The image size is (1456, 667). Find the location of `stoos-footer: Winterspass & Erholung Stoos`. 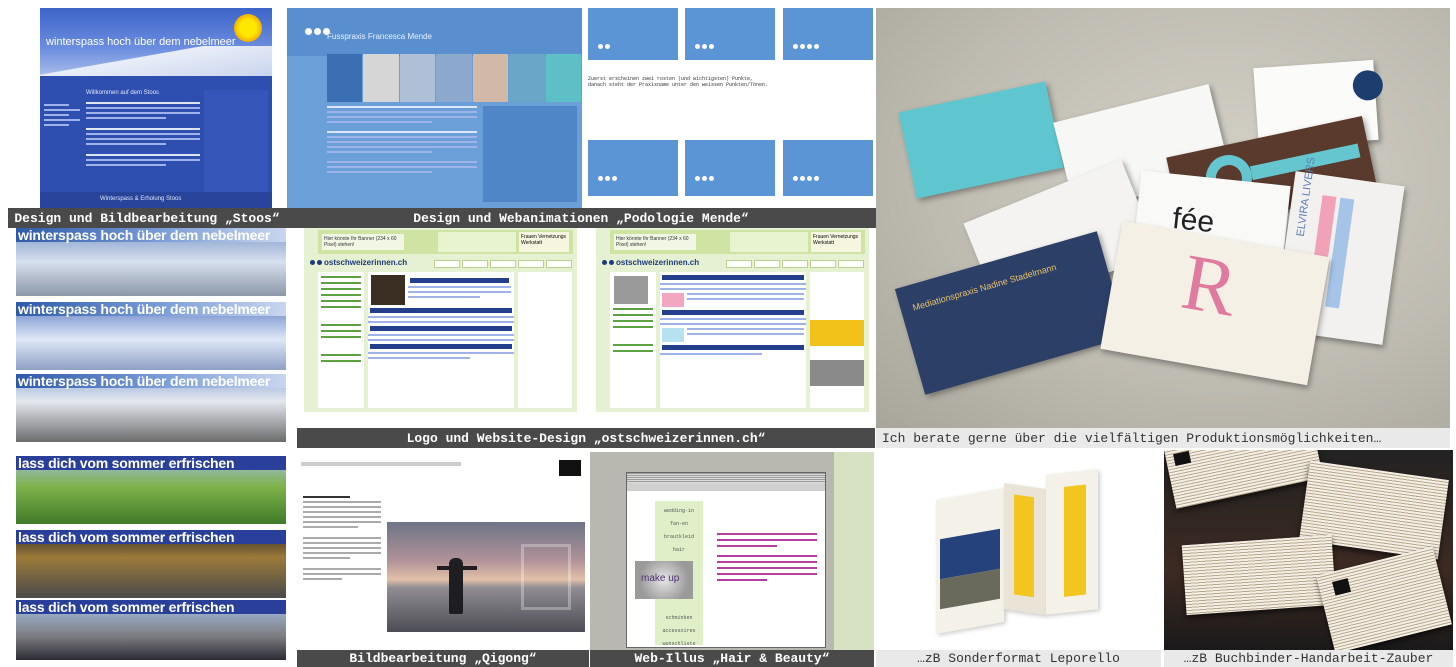

stoos-footer: Winterspass & Erholung Stoos is located at coordinates (156, 200).